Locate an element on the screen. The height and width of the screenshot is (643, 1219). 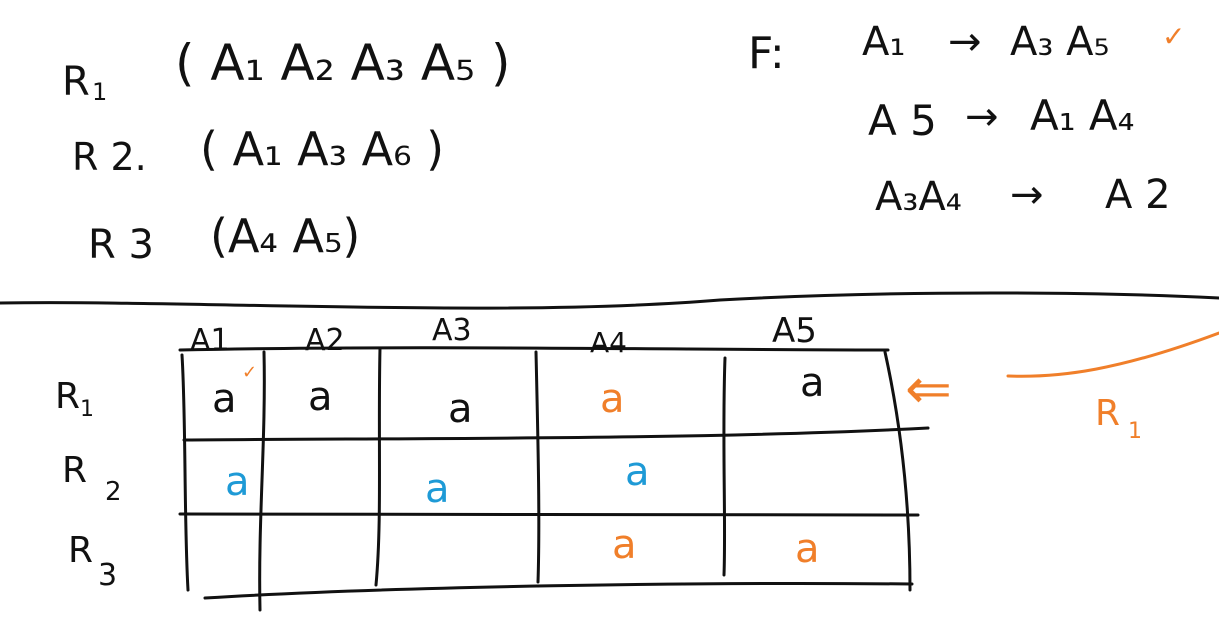
cell-r1-a4: a is located at coordinates (612, 399).